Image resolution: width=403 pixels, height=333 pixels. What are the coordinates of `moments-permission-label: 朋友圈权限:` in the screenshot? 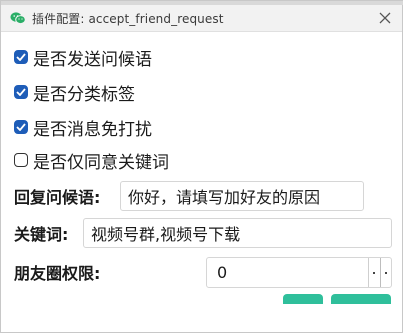 It's located at (57, 273).